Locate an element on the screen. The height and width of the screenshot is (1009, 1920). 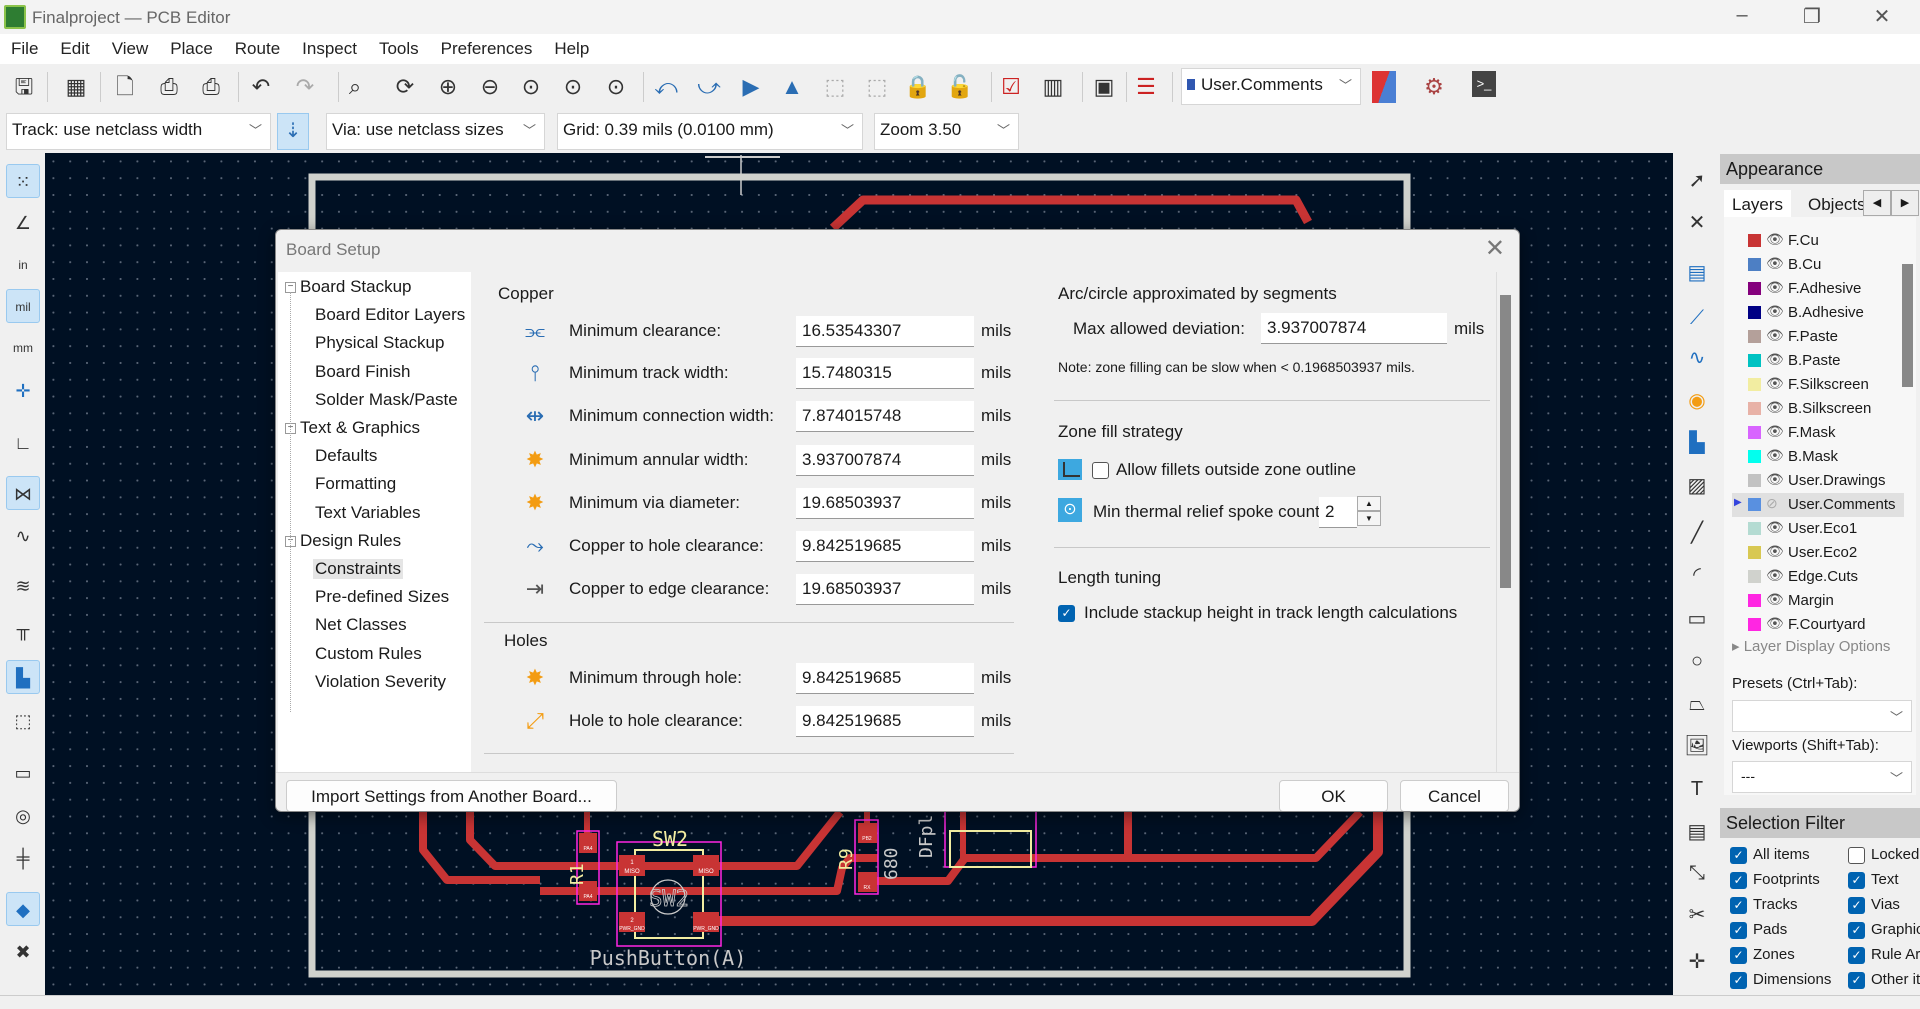
tree-item-formatting: Formatting is located at coordinates (355, 484).